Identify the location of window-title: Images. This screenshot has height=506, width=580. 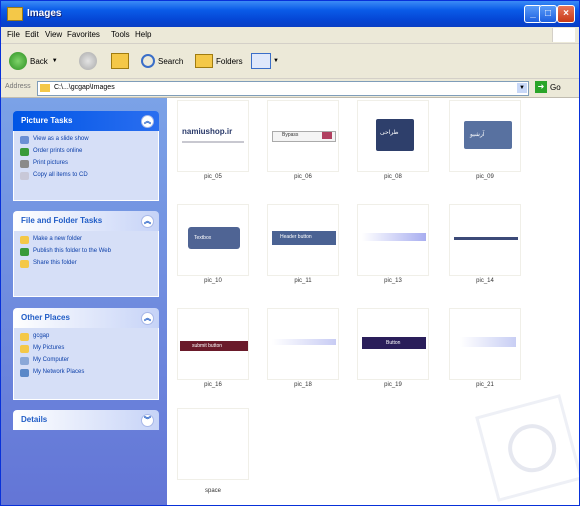
(44, 13).